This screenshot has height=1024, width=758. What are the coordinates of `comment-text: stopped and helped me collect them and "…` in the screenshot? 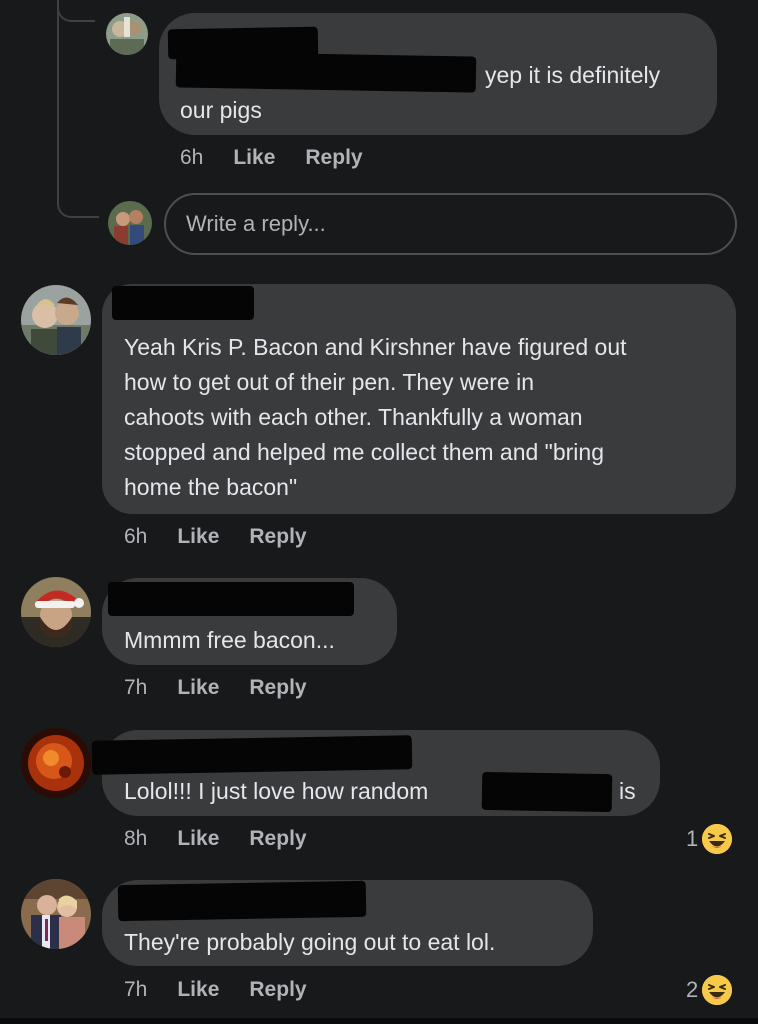 It's located at (364, 452).